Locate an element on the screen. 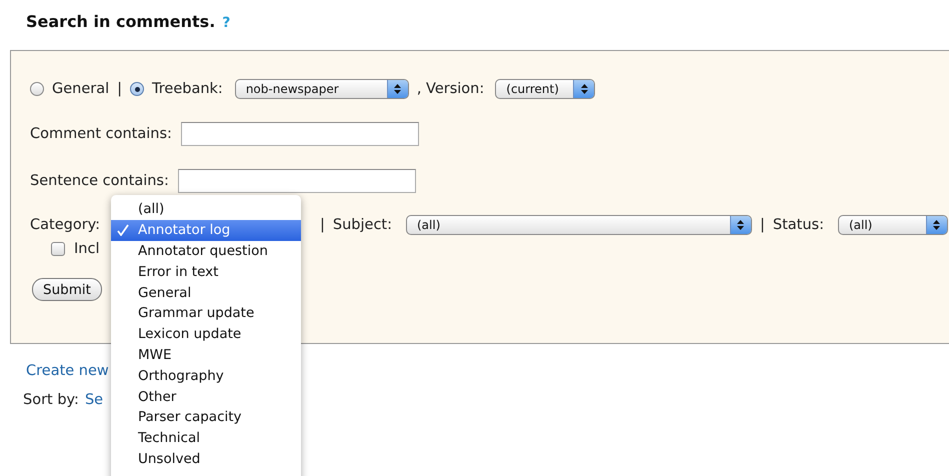 This screenshot has width=949, height=476. checkbox is located at coordinates (58, 249).